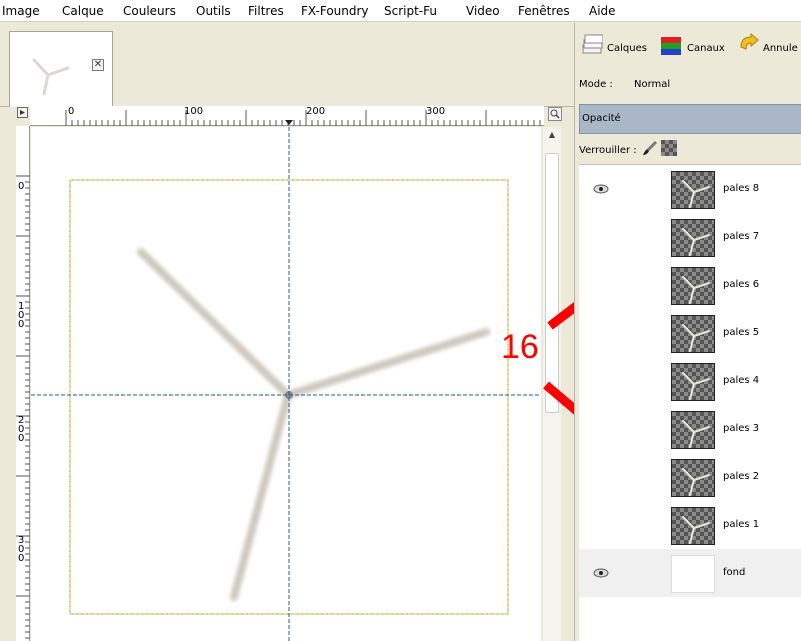 The width and height of the screenshot is (801, 641). Describe the element at coordinates (213, 11) in the screenshot. I see `menu-outils: Outils` at that location.